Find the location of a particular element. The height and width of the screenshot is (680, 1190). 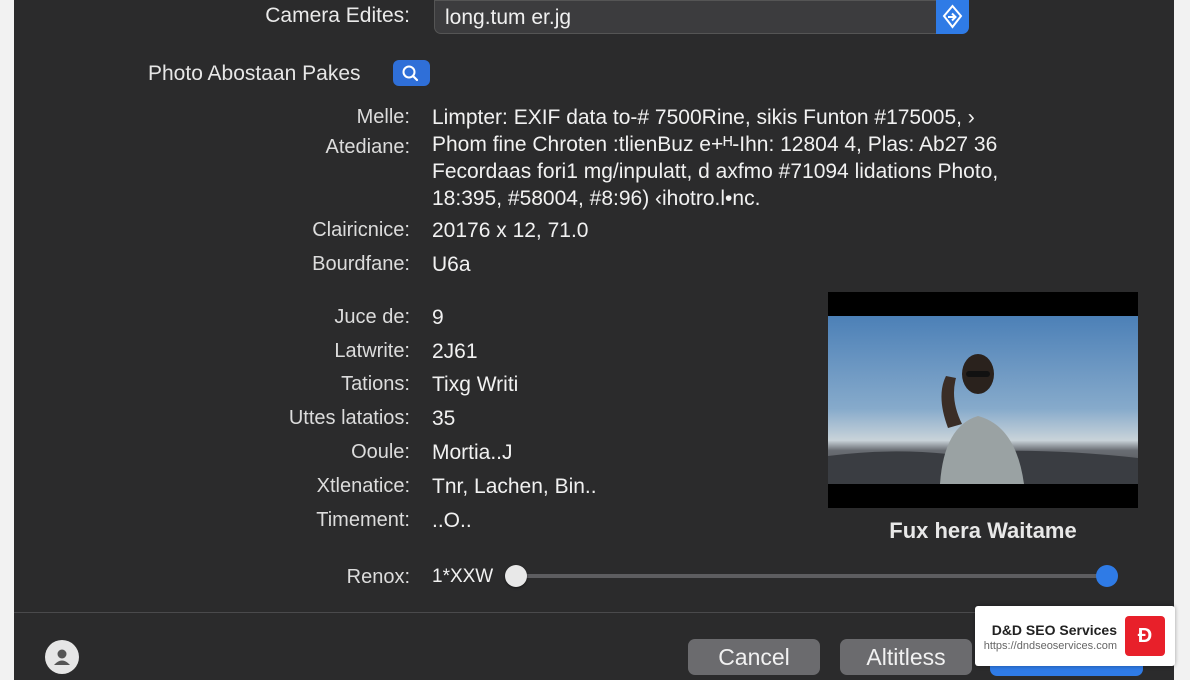

field-label: Juce de: is located at coordinates (372, 317).